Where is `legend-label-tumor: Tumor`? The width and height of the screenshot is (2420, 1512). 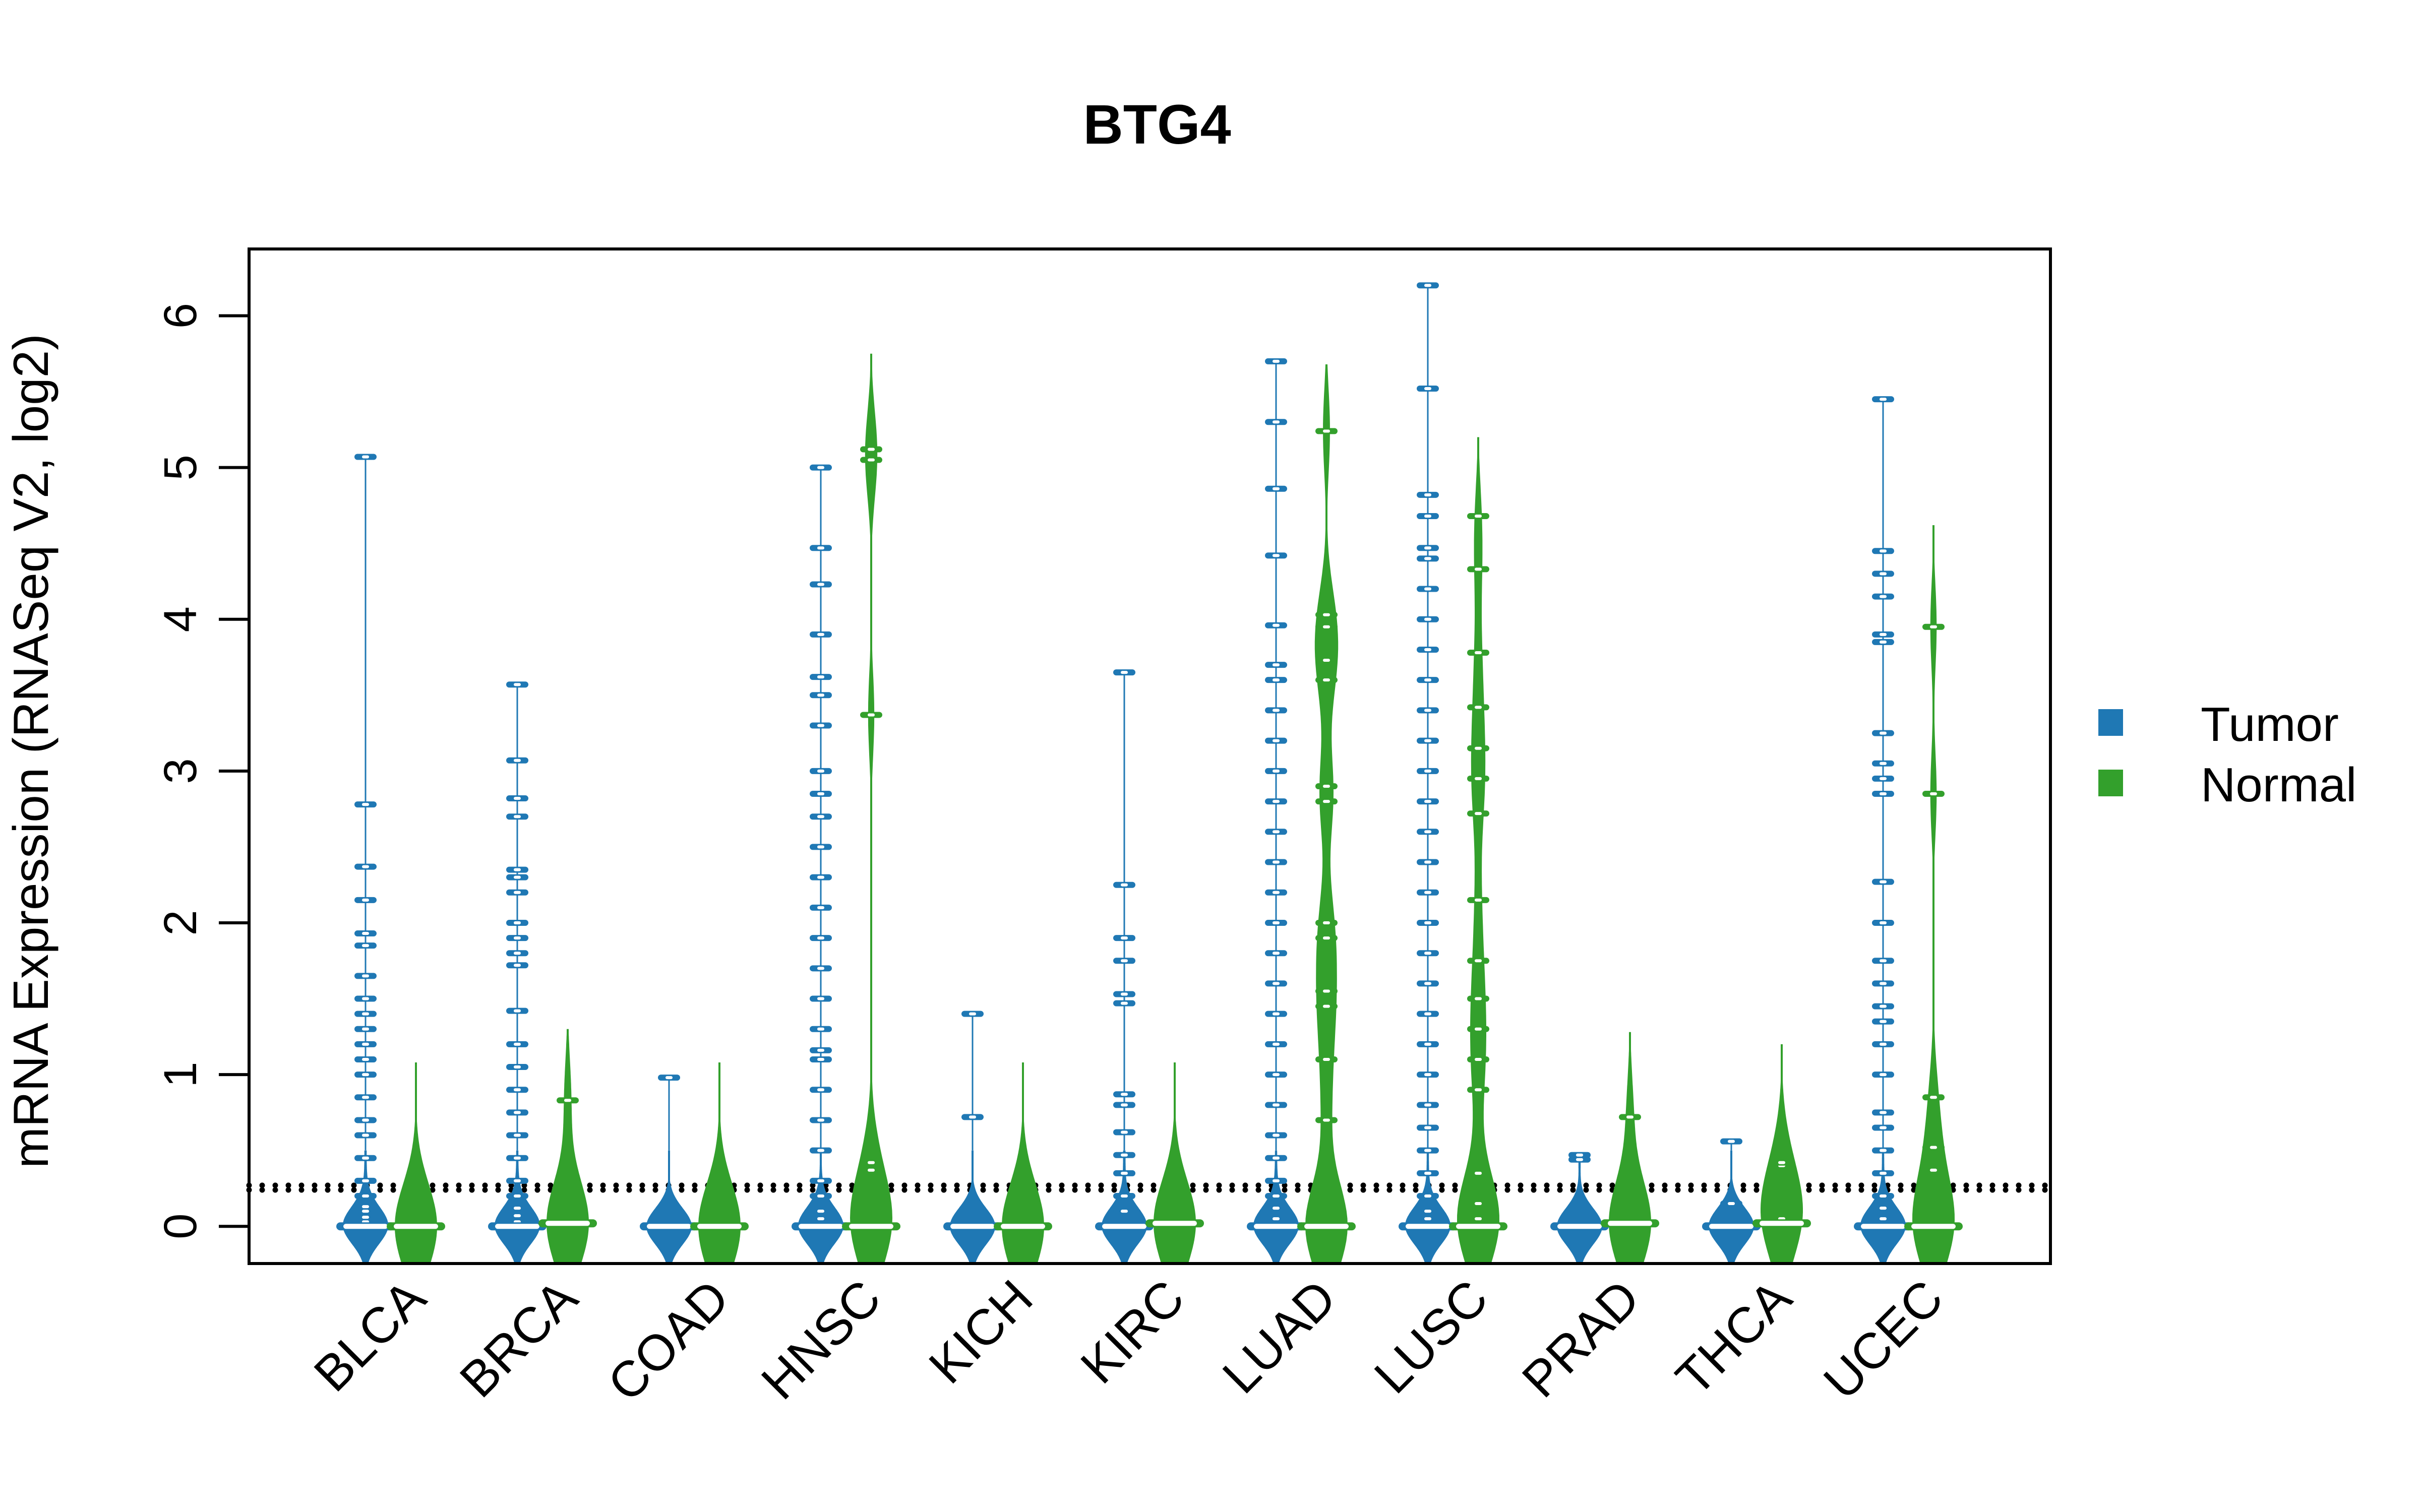 legend-label-tumor: Tumor is located at coordinates (2270, 724).